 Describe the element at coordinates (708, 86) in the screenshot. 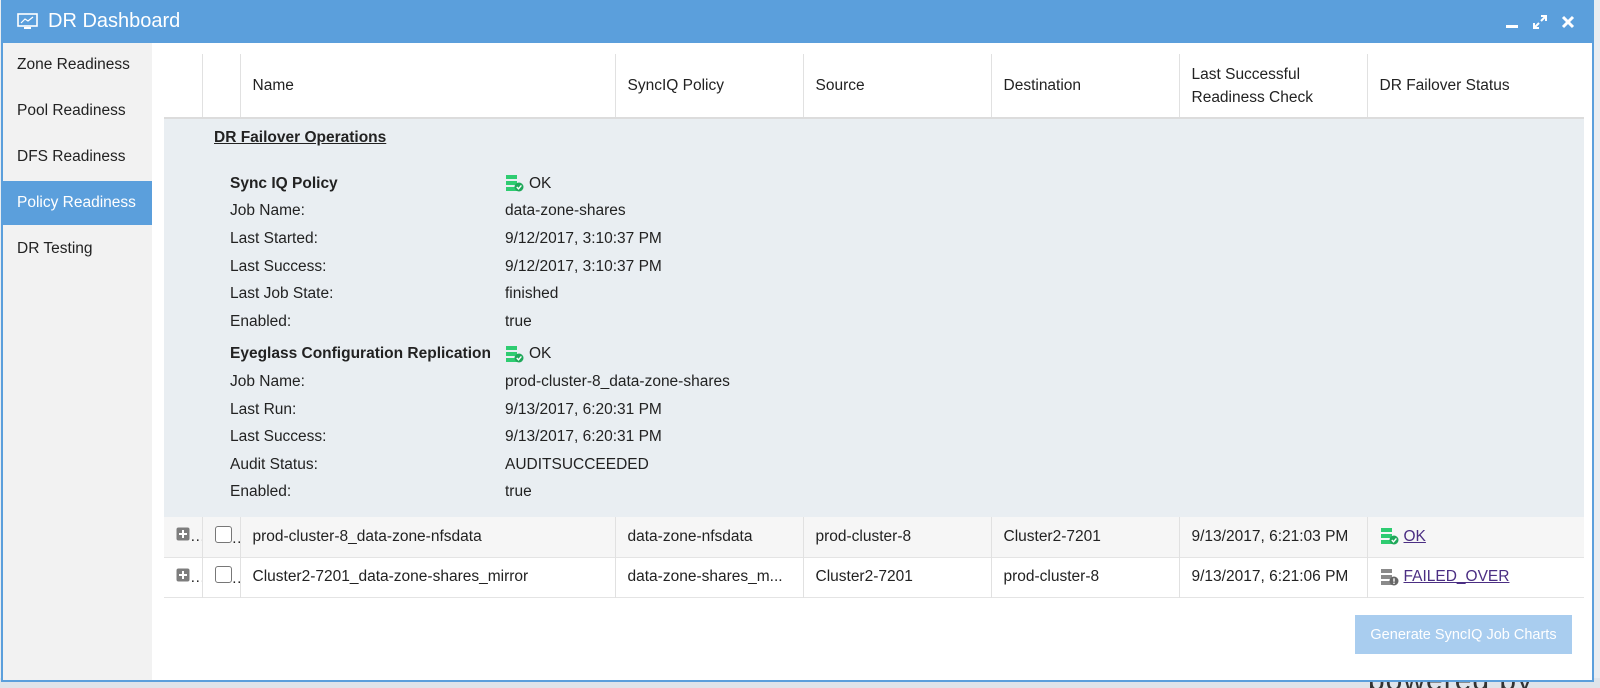

I see `header-synciq-policy: SyncIQ Policy` at that location.